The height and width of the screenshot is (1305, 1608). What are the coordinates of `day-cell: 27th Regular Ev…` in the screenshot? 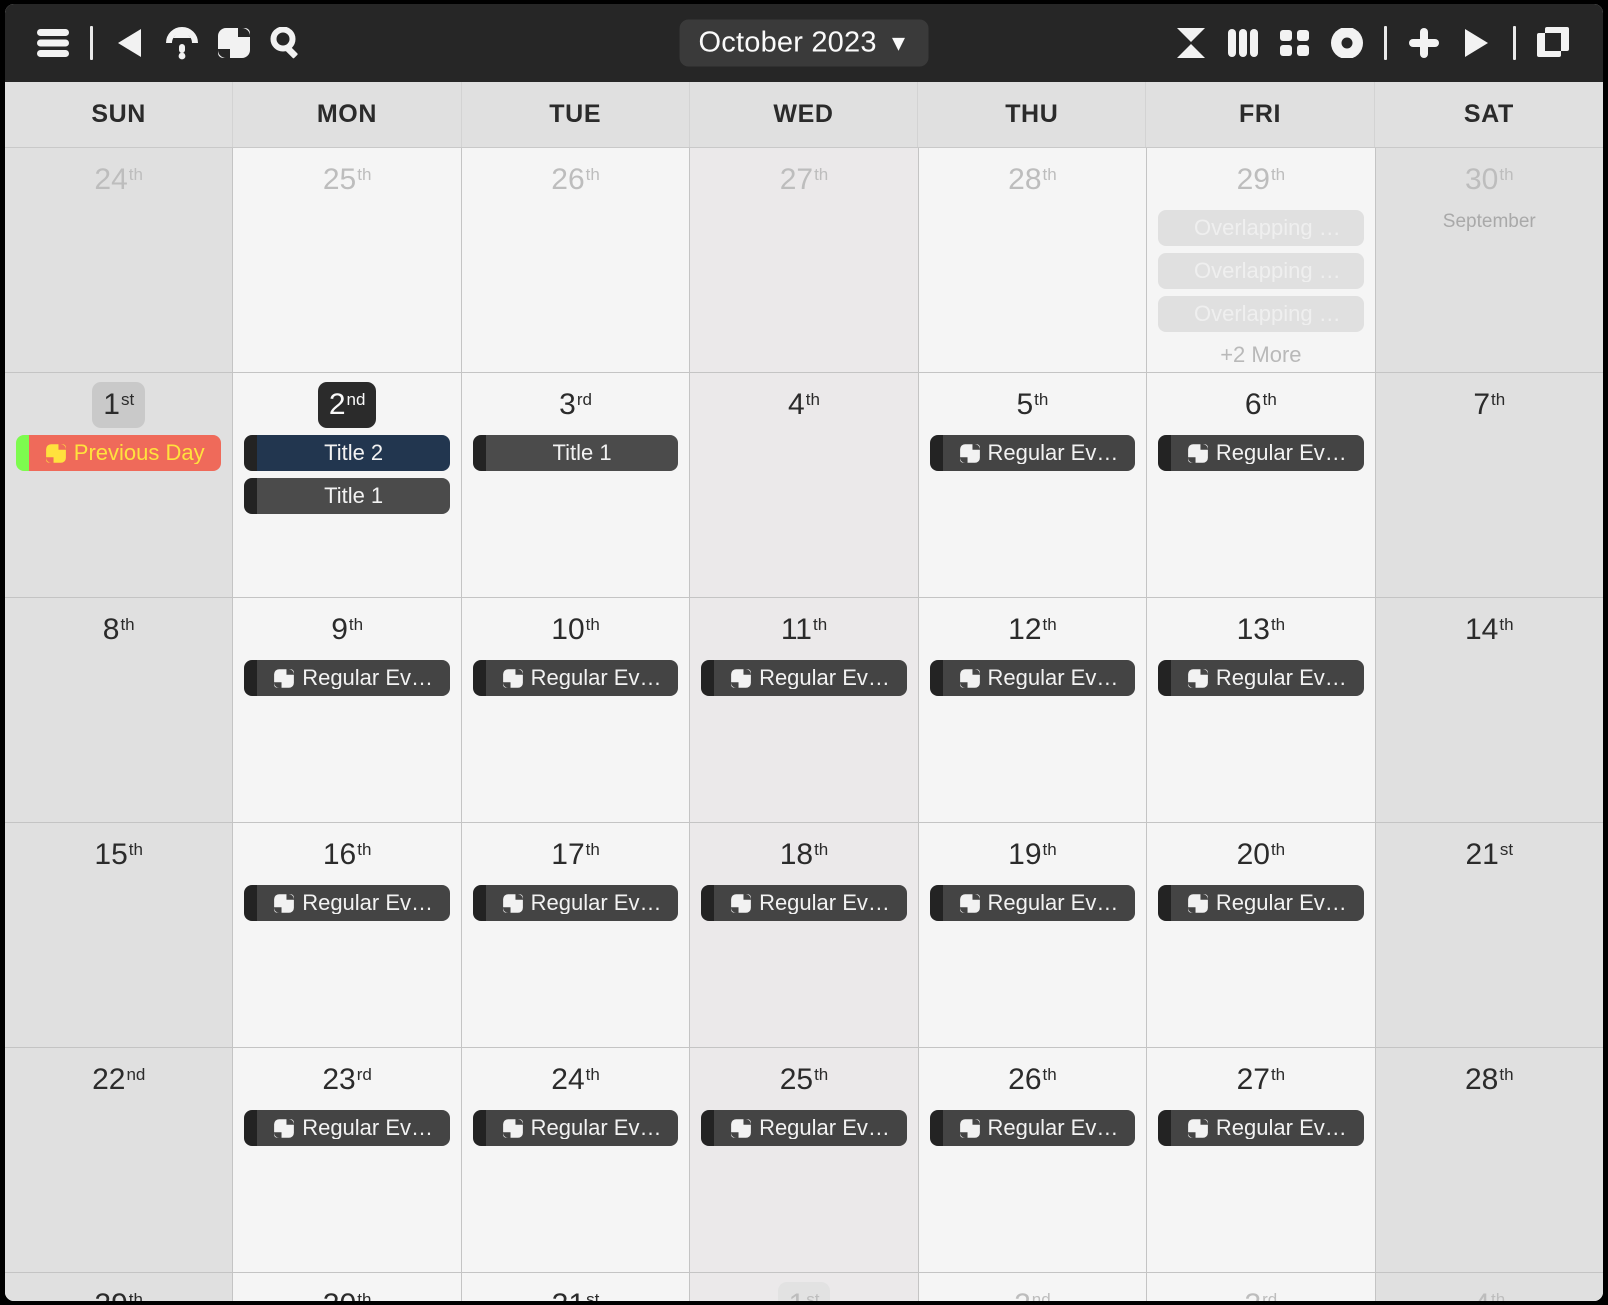 It's located at (1261, 1160).